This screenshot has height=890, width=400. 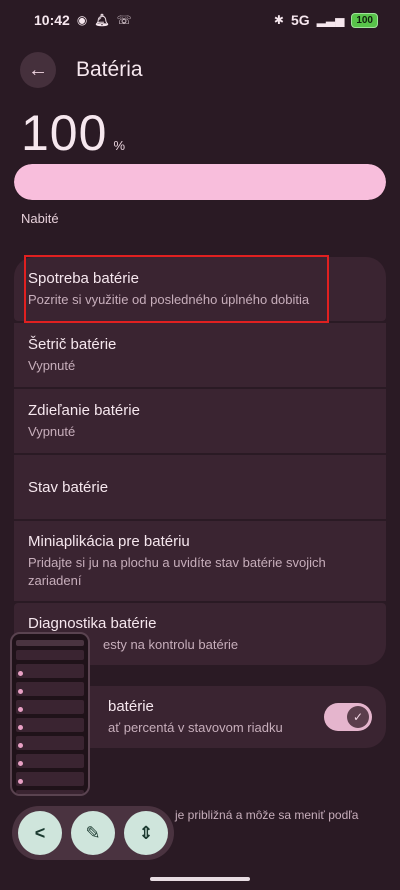 I want to click on list-item-title: Stav batérie, so click(x=68, y=487).